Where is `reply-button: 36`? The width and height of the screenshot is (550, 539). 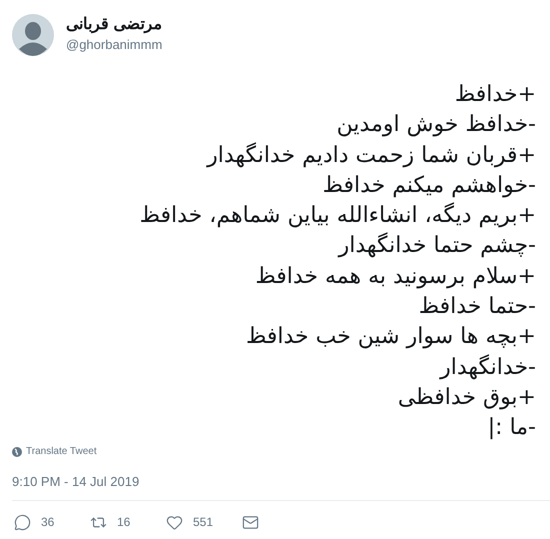
reply-button: 36 is located at coordinates (34, 522).